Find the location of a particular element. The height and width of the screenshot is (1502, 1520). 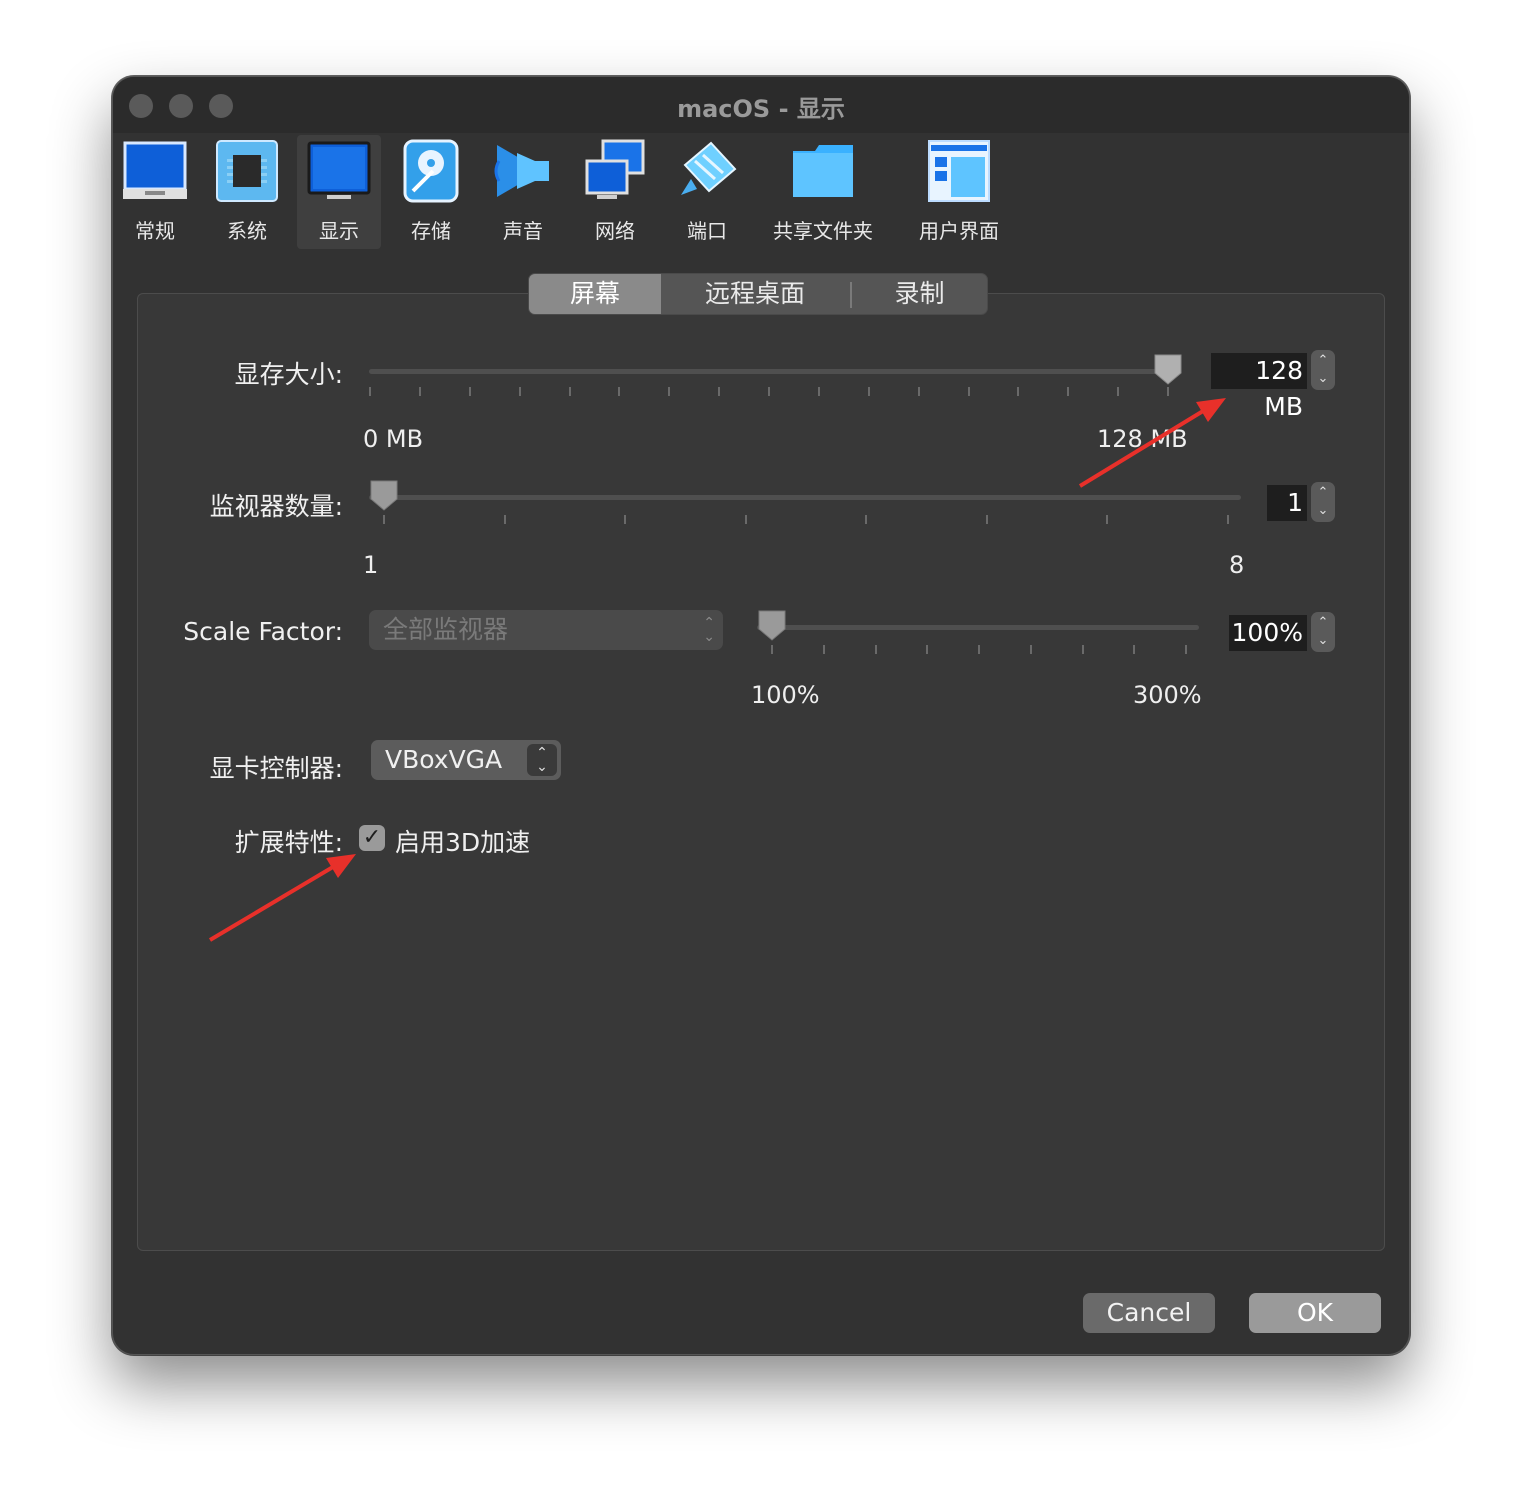

extended-features-label: 扩展特性: is located at coordinates (288, 842).